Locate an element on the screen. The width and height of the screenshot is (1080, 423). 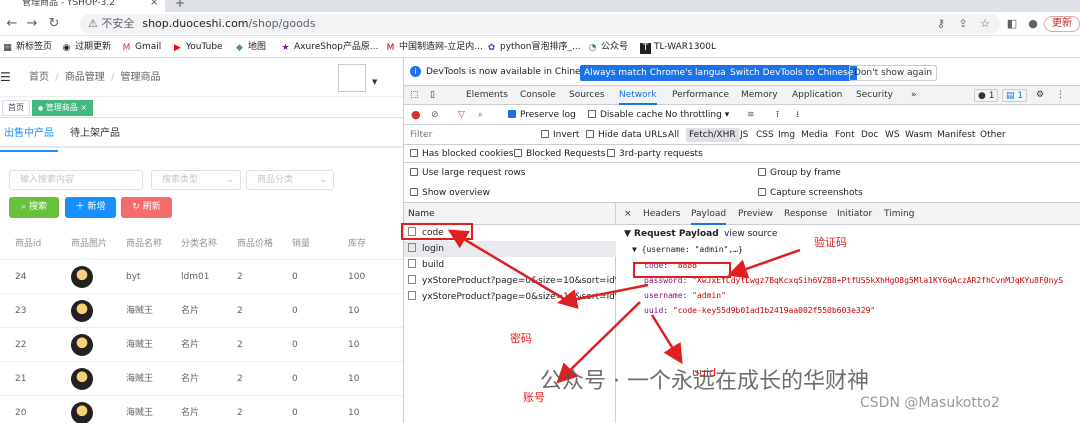
uuid-arrow is located at coordinates (666, 339).